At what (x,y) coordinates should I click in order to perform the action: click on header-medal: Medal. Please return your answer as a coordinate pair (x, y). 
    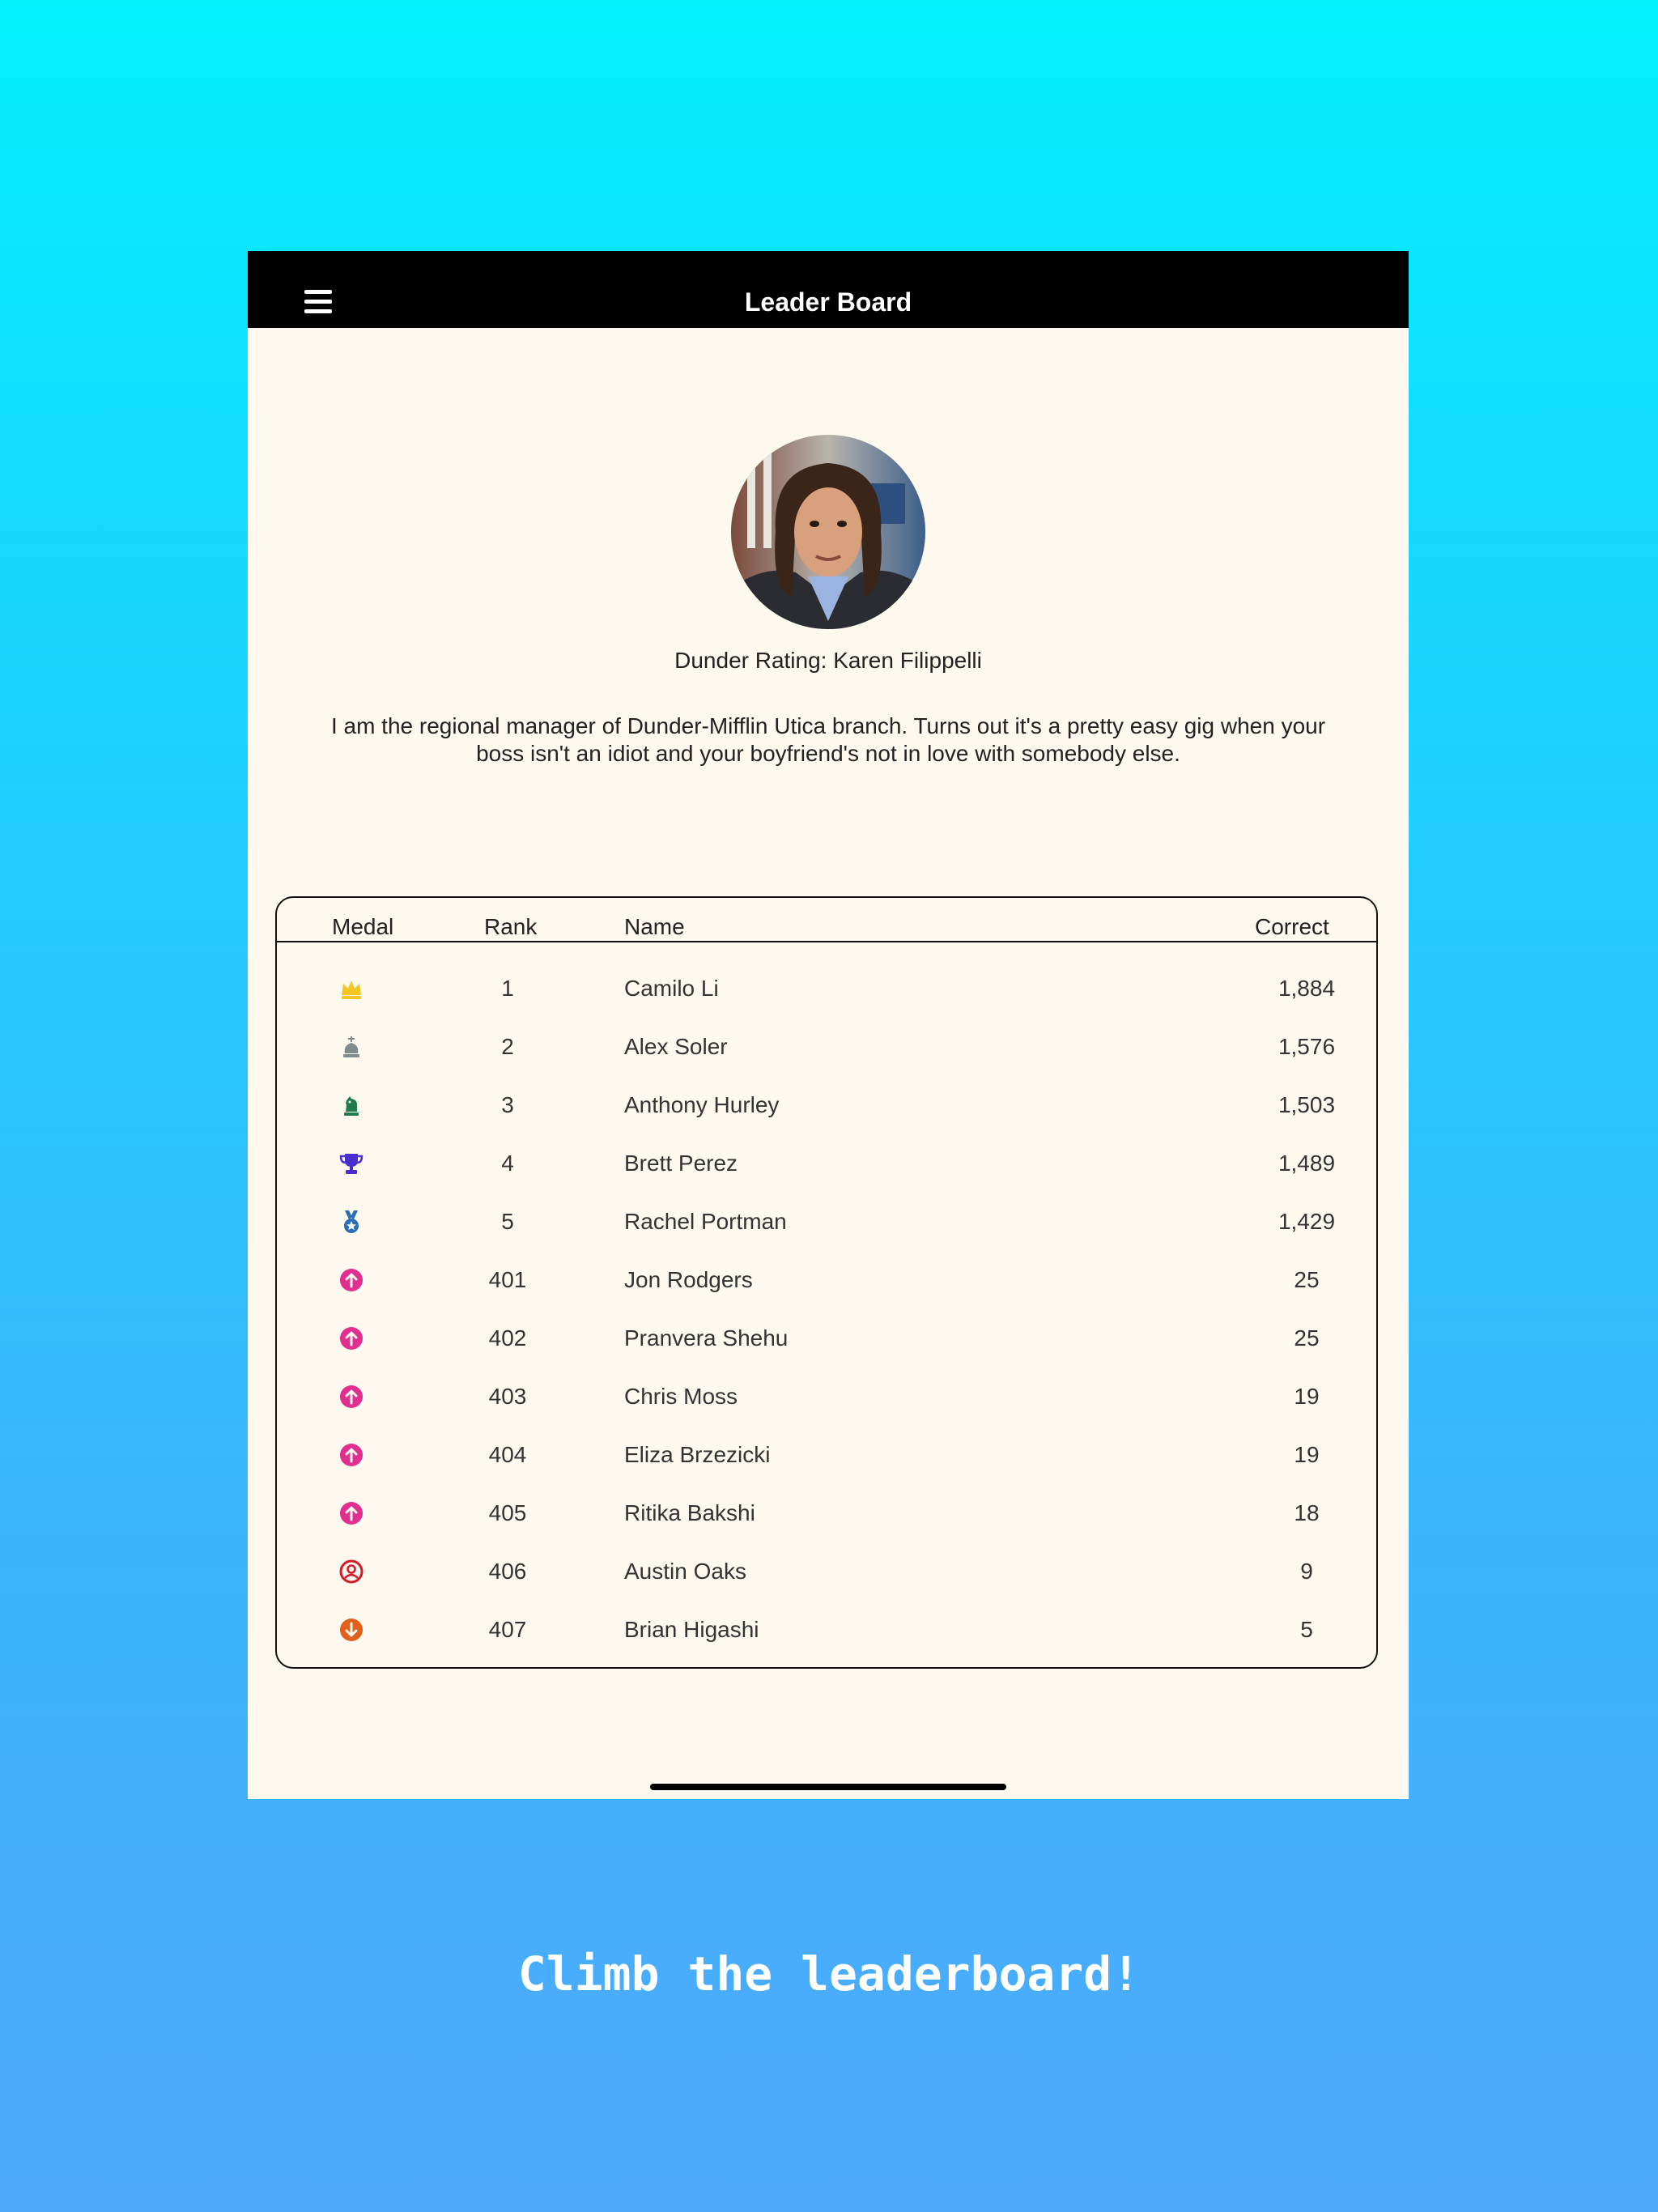
    Looking at the image, I should click on (363, 927).